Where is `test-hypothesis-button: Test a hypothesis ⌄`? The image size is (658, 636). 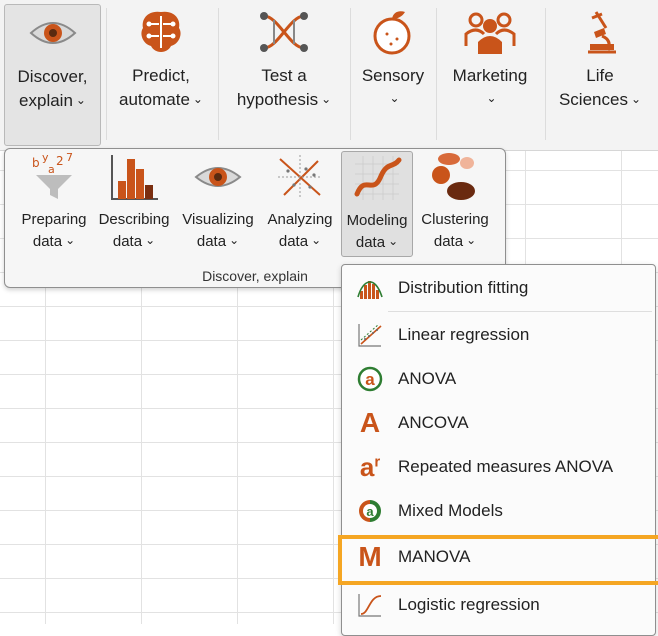 test-hypothesis-button: Test a hypothesis ⌄ is located at coordinates (284, 75).